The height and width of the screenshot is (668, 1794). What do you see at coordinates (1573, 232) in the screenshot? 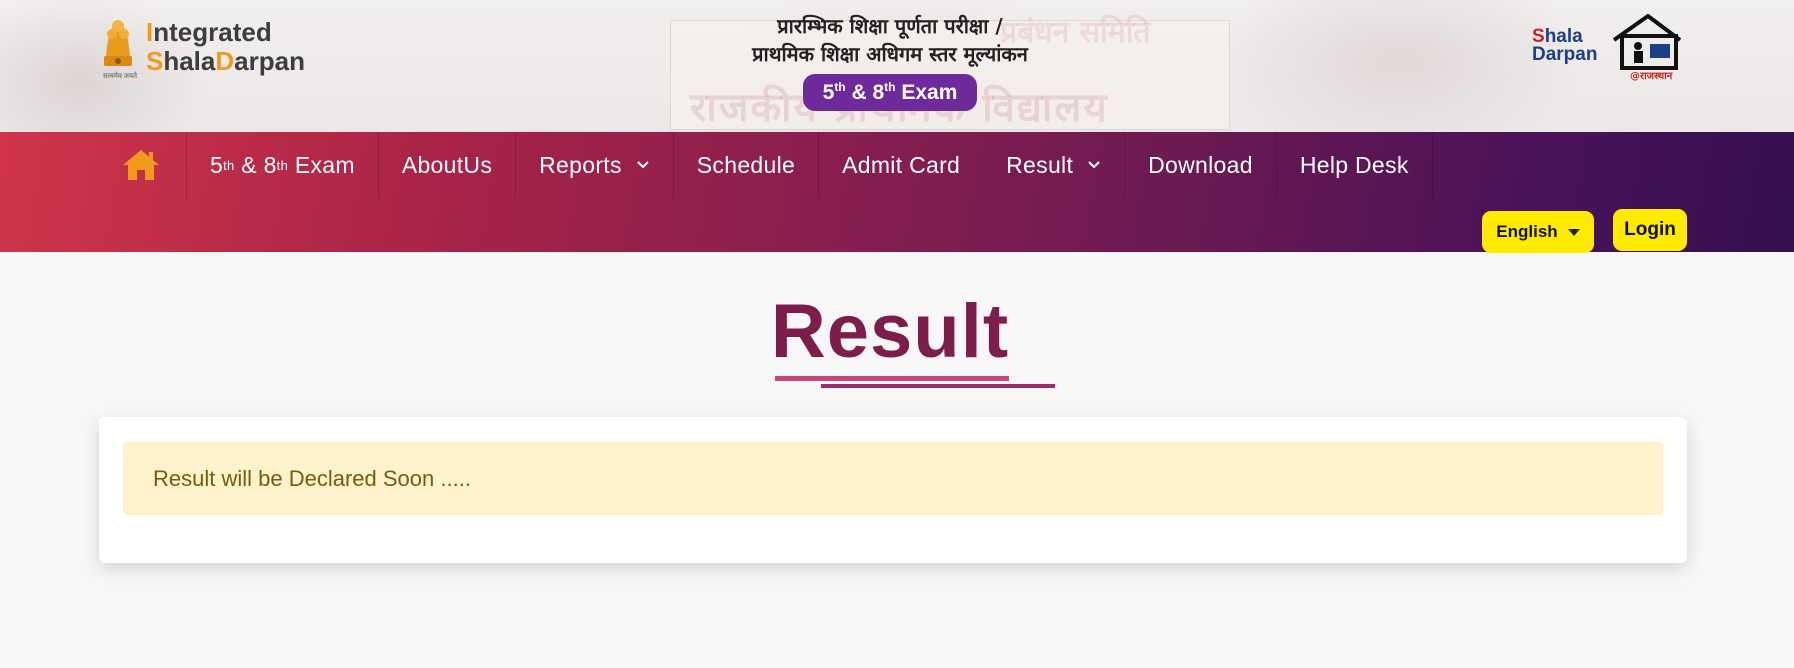
I see `caret-down-icon` at bounding box center [1573, 232].